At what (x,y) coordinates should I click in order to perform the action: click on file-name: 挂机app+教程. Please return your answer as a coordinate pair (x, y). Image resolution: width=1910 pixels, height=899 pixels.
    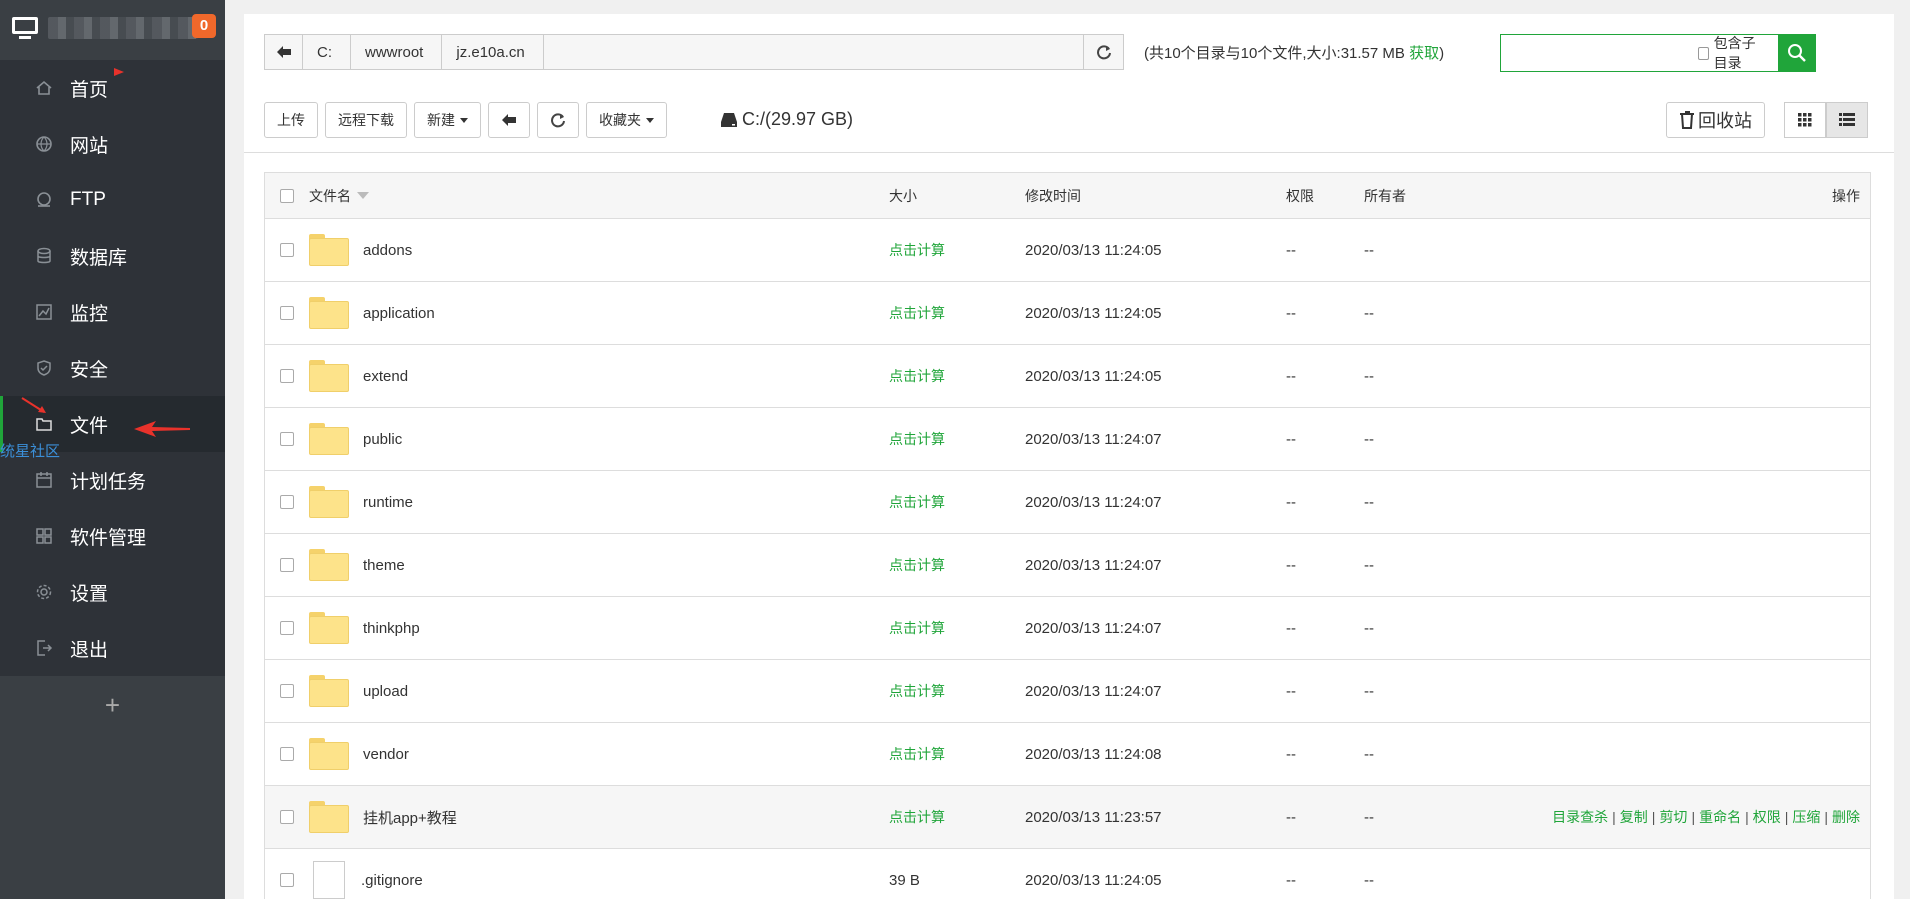
    Looking at the image, I should click on (410, 817).